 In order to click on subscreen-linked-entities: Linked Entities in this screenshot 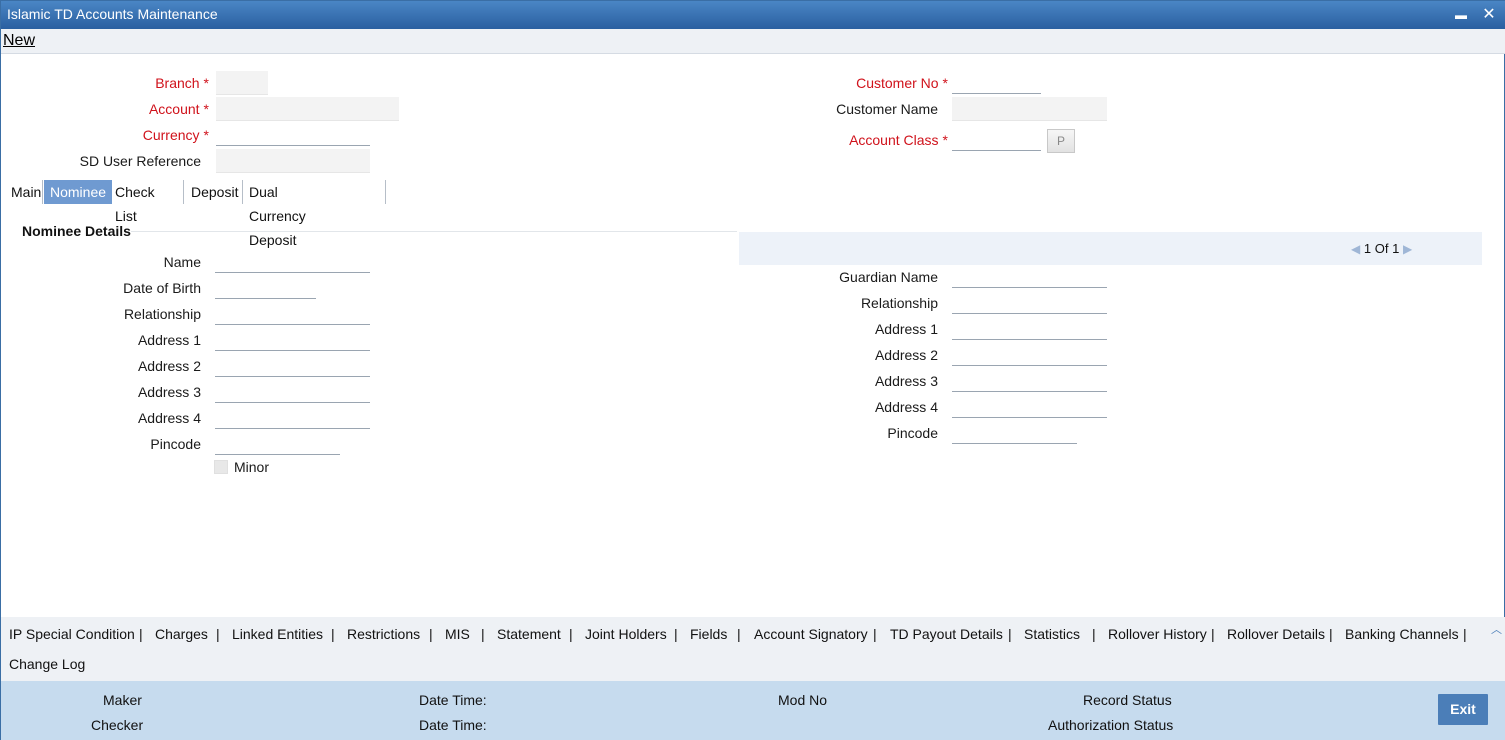, I will do `click(277, 634)`.